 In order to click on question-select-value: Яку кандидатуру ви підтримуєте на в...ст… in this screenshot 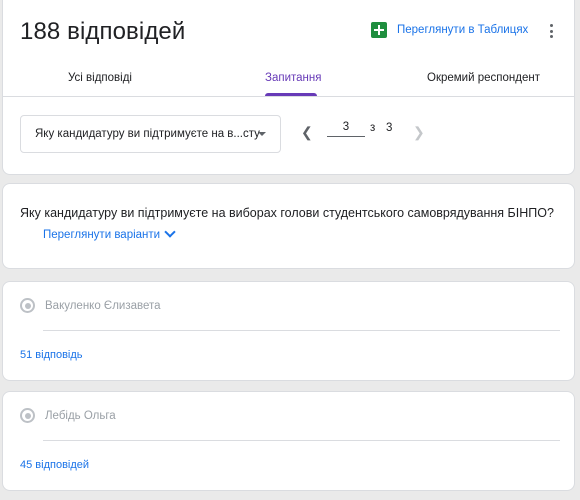, I will do `click(147, 134)`.